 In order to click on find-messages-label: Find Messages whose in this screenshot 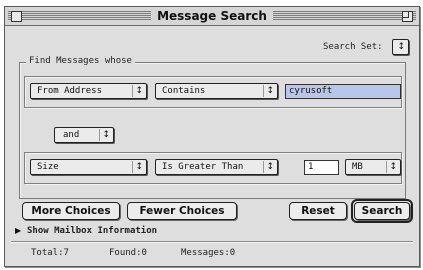, I will do `click(80, 61)`.